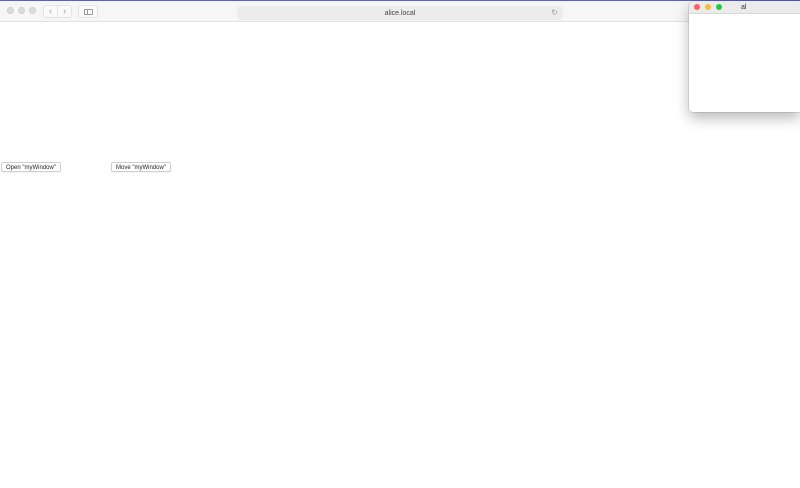 This screenshot has width=800, height=488. Describe the element at coordinates (719, 7) in the screenshot. I see `popup-zoom-icon` at that location.